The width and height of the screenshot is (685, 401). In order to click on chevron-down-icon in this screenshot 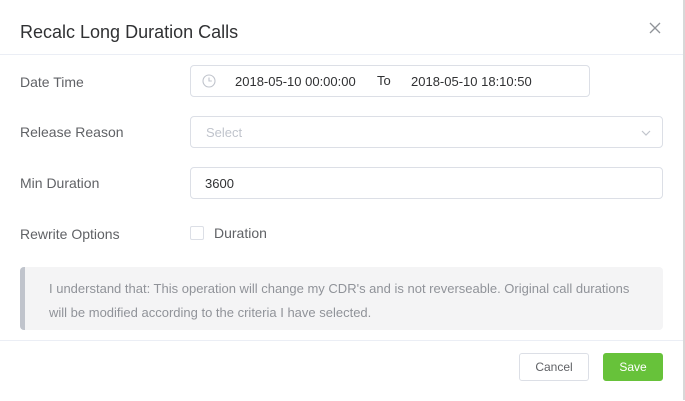, I will do `click(646, 133)`.